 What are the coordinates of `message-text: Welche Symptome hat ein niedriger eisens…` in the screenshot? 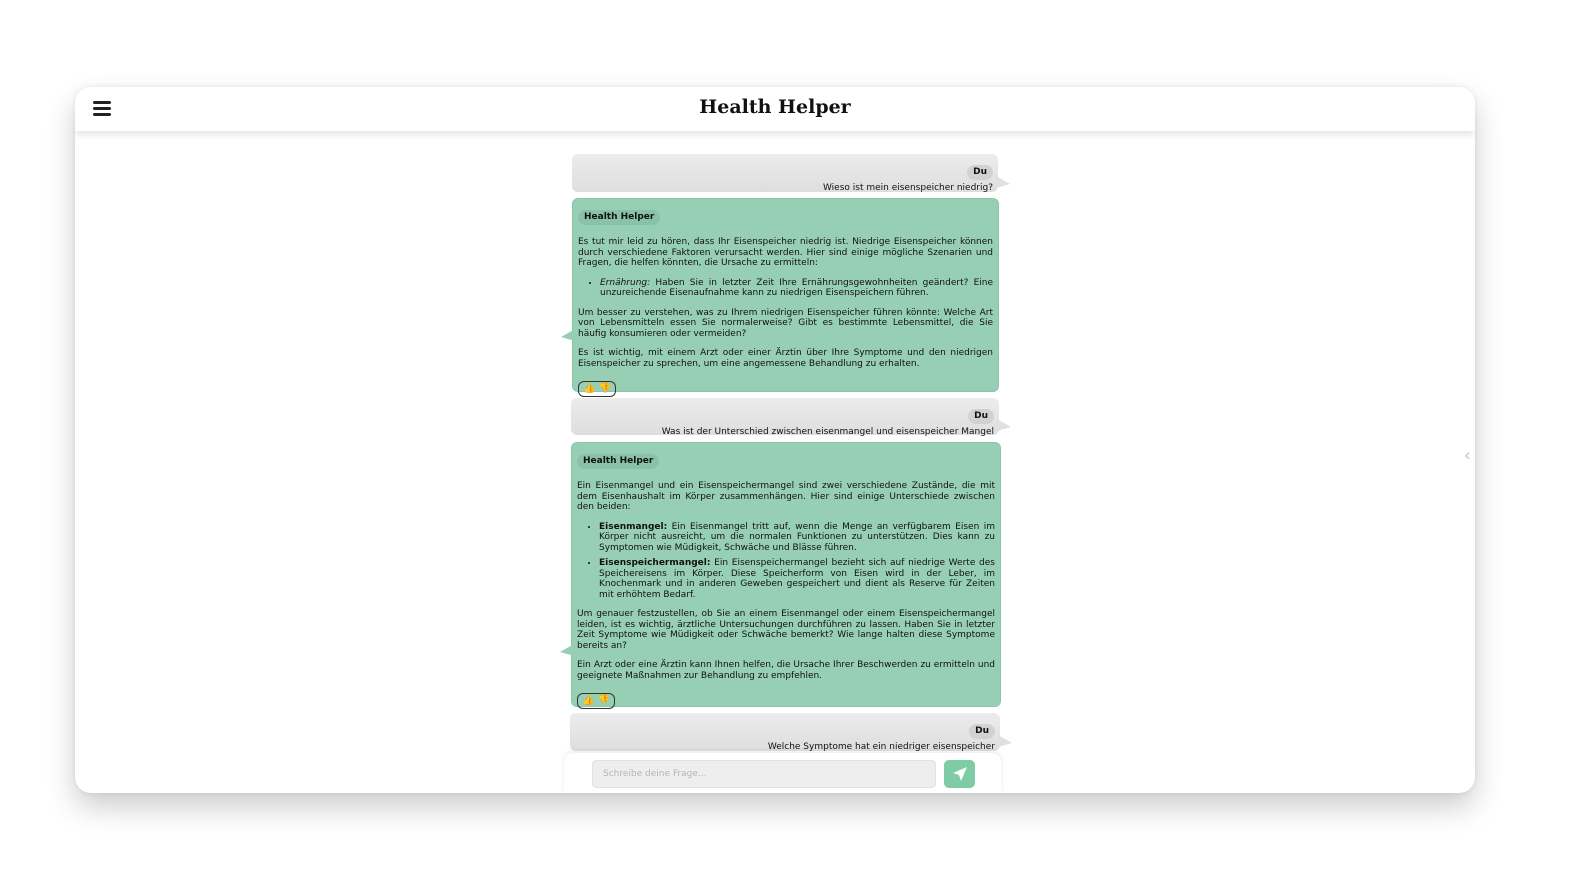 It's located at (881, 747).